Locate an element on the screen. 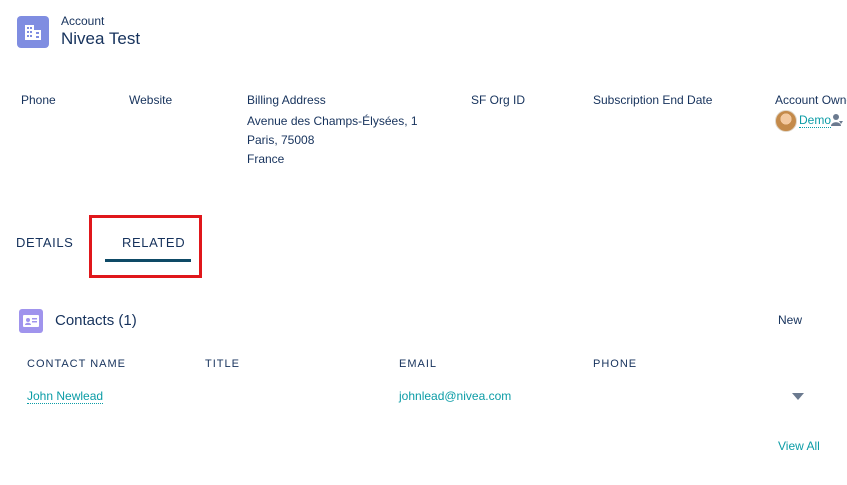 This screenshot has width=847, height=485. account-owner-link: Demo is located at coordinates (815, 120).